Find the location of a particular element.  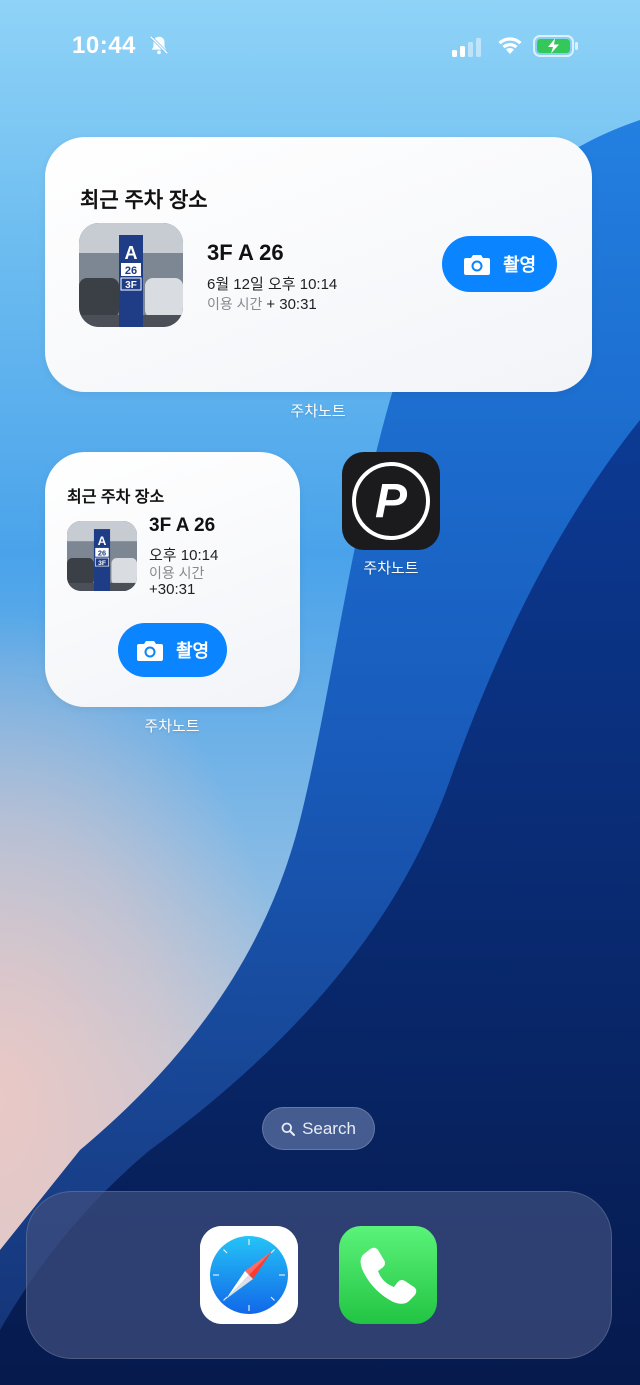

widget-small-app-label: 주차노트 is located at coordinates (172, 726).